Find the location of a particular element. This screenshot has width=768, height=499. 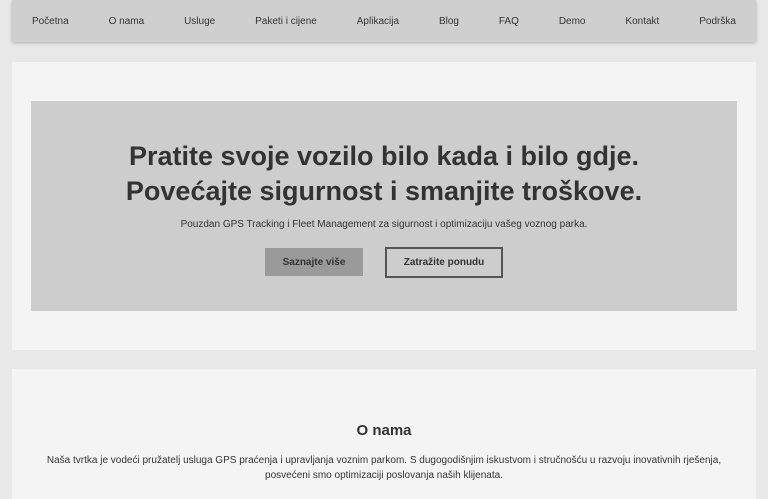

nav-item-blog: Blog is located at coordinates (449, 21).